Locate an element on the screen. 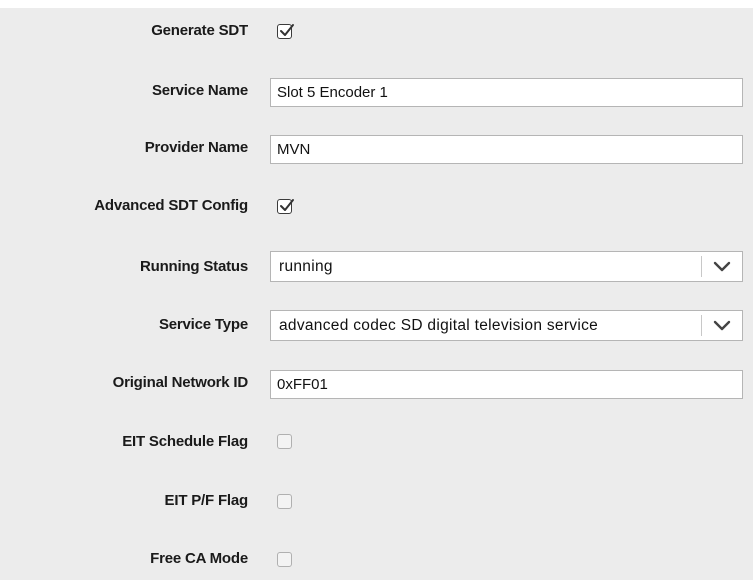 The height and width of the screenshot is (580, 753). free-ca-mode-label: Free CA Mode is located at coordinates (199, 558).